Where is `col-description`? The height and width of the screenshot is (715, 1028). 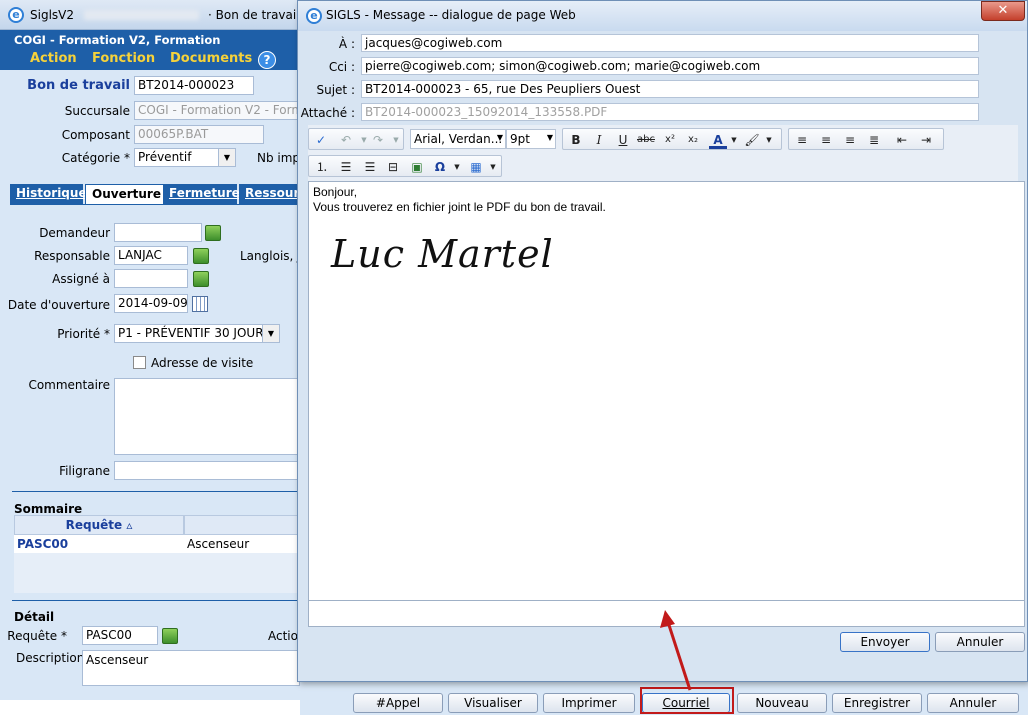 col-description is located at coordinates (242, 525).